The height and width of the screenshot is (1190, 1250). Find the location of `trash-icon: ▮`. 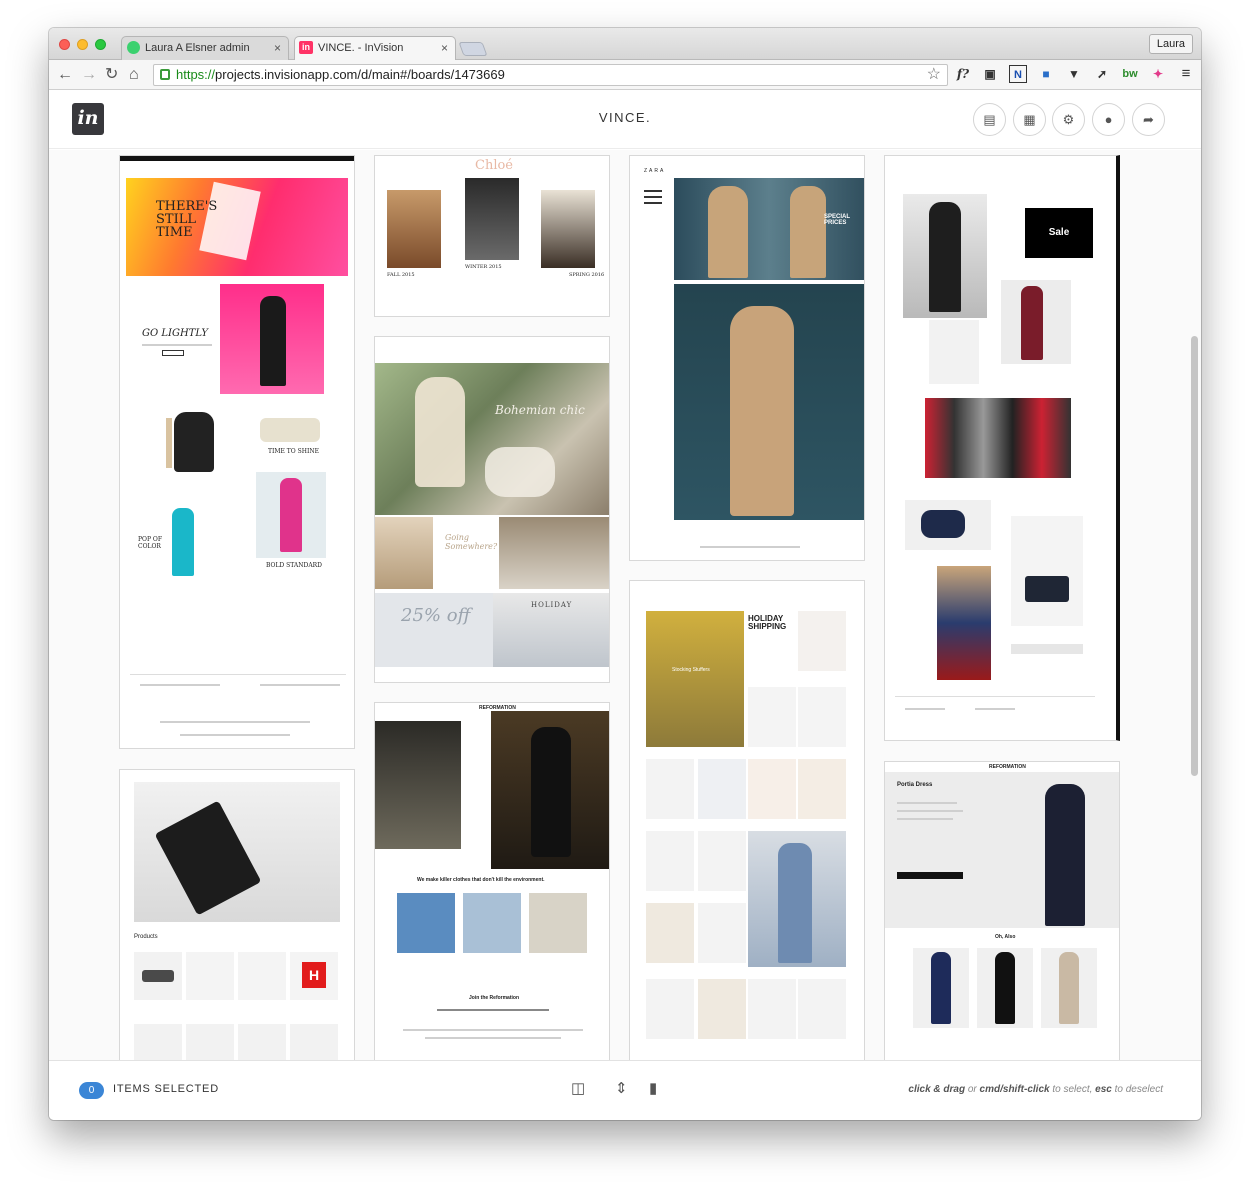

trash-icon: ▮ is located at coordinates (653, 1088).